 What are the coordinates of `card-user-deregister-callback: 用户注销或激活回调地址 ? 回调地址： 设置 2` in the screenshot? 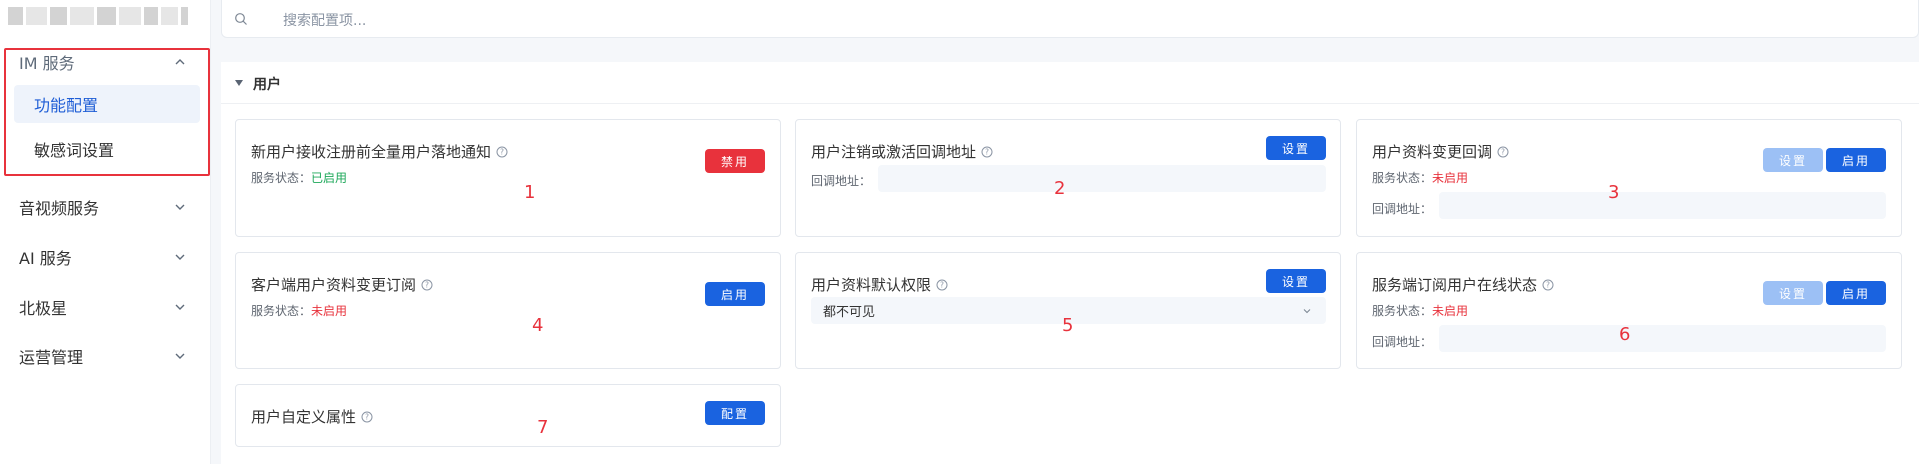 It's located at (1068, 178).